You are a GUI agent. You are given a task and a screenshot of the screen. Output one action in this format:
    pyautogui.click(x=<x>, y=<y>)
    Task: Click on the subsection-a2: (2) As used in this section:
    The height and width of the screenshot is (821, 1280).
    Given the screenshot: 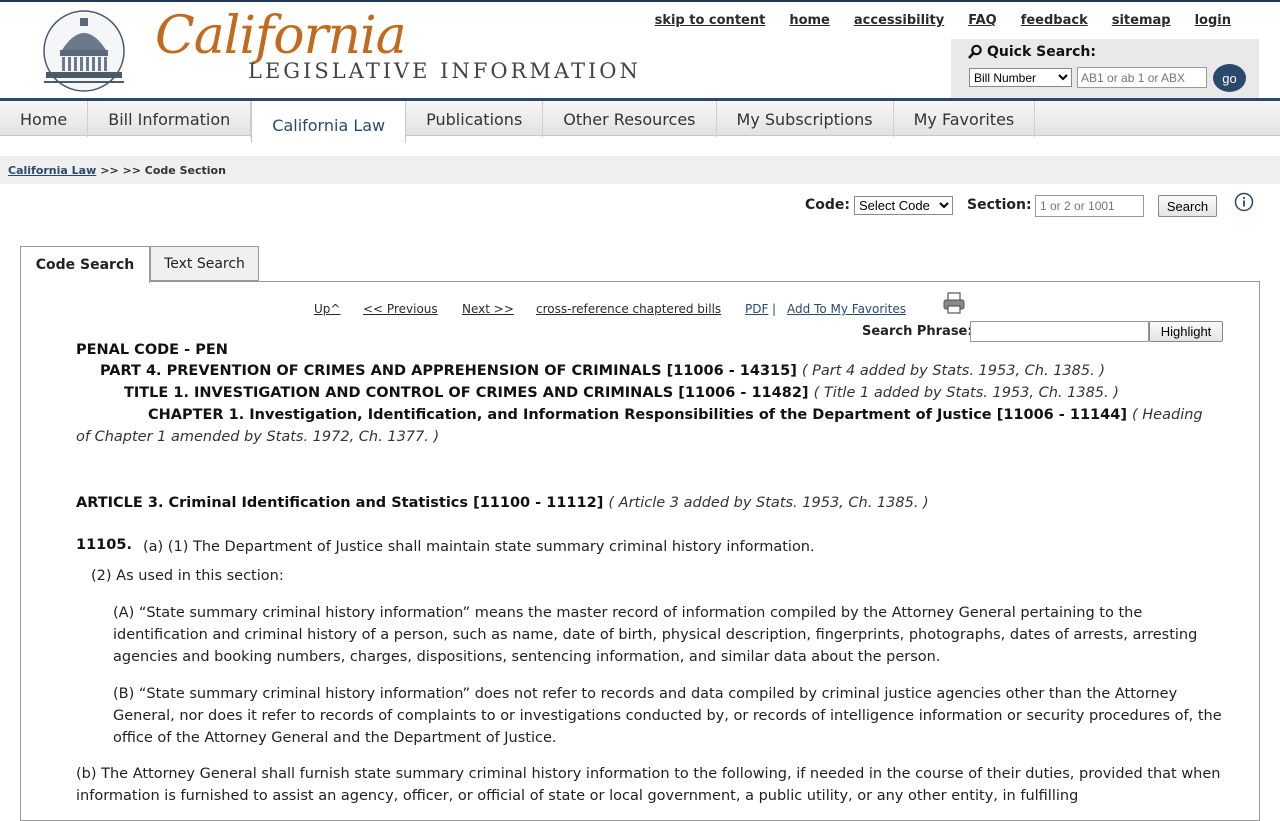 What is the action you would take?
    pyautogui.click(x=187, y=576)
    